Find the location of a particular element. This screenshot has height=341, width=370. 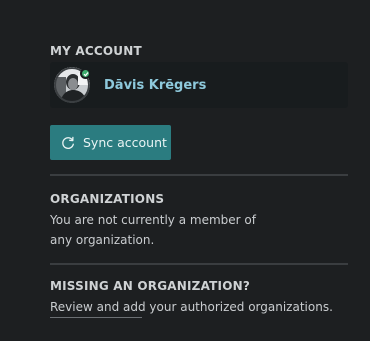

organizations-heading: ORGANIZATIONS is located at coordinates (107, 199).